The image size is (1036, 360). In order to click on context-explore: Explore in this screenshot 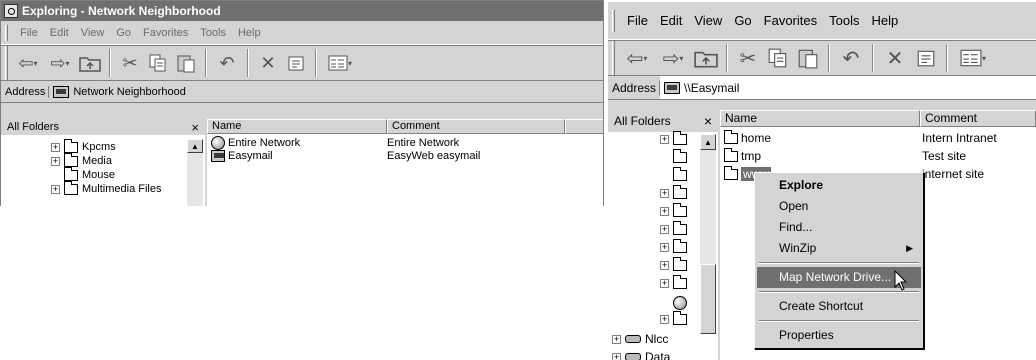, I will do `click(839, 185)`.